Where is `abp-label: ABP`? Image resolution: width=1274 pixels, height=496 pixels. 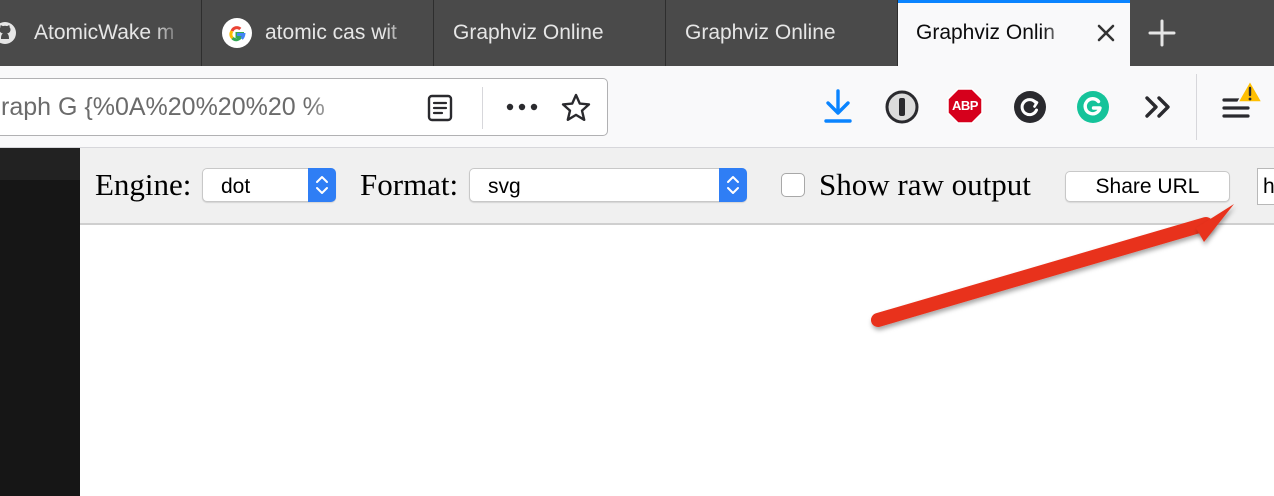
abp-label: ABP is located at coordinates (965, 105).